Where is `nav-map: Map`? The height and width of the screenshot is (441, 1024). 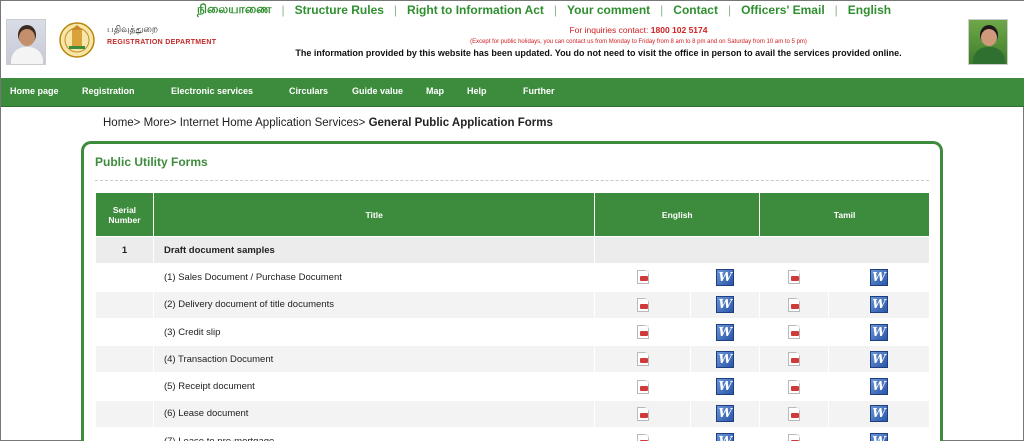 nav-map: Map is located at coordinates (435, 91).